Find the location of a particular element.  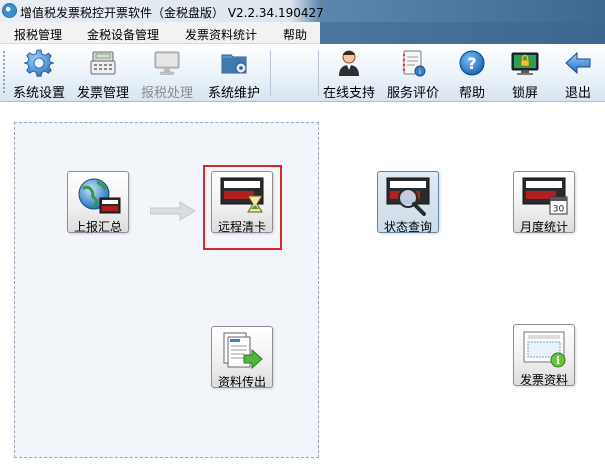

invoice-data-button: i 发票资料 is located at coordinates (544, 355).